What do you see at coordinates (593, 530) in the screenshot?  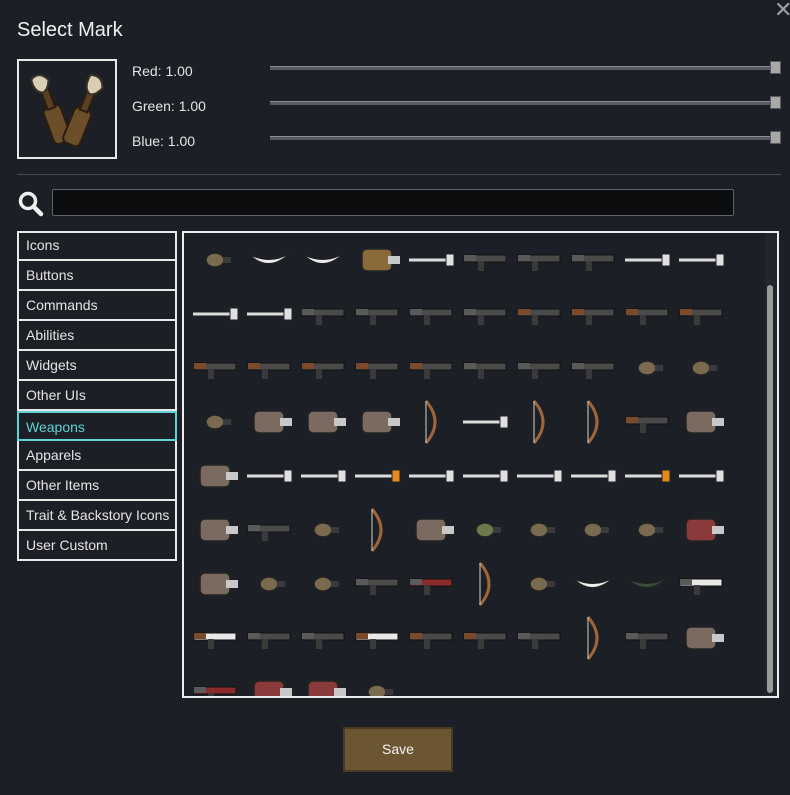 I see `weapon-small-bottle-icon` at bounding box center [593, 530].